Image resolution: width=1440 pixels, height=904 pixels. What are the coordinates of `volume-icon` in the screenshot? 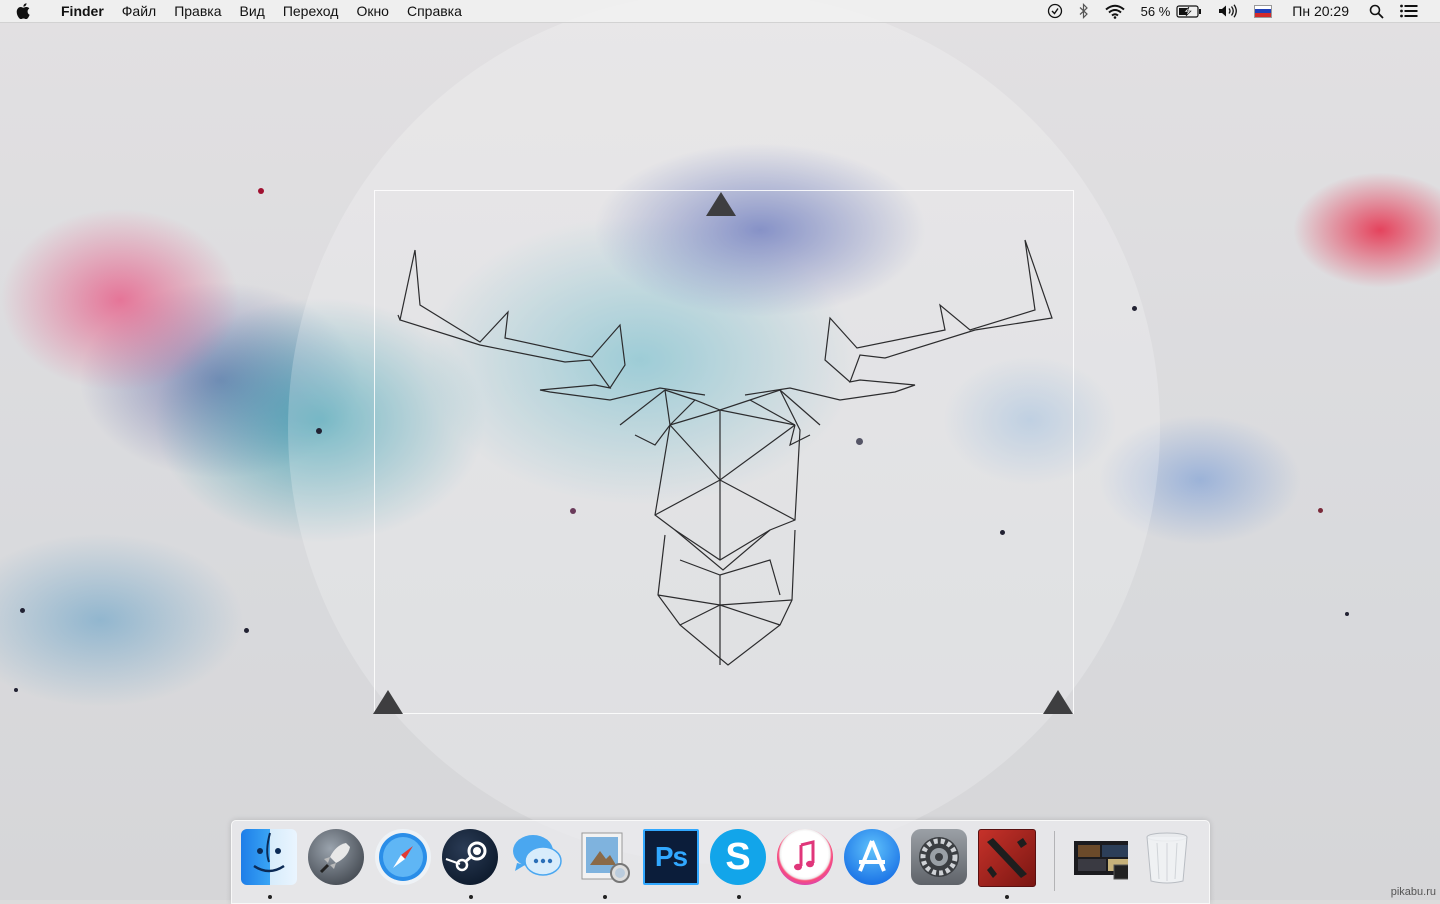 It's located at (1228, 11).